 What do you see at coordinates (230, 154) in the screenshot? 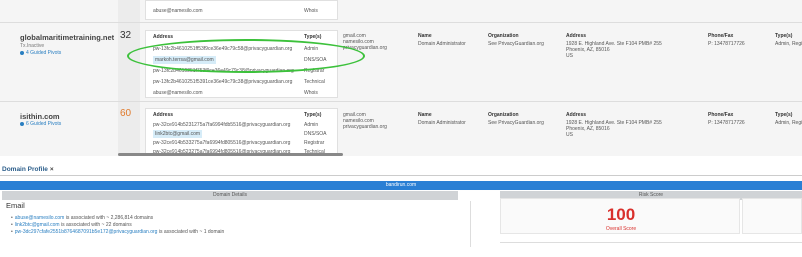
I see `horizontal-scrollbar` at bounding box center [230, 154].